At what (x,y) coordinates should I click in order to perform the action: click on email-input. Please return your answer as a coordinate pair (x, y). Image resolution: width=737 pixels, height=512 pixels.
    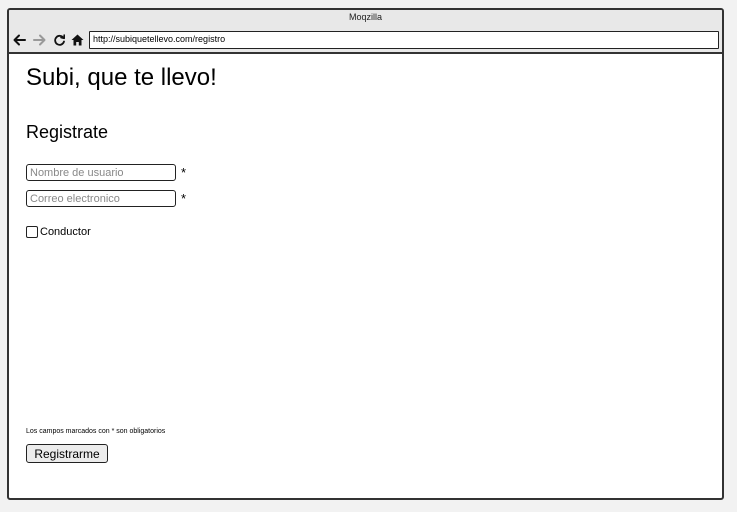
    Looking at the image, I should click on (101, 198).